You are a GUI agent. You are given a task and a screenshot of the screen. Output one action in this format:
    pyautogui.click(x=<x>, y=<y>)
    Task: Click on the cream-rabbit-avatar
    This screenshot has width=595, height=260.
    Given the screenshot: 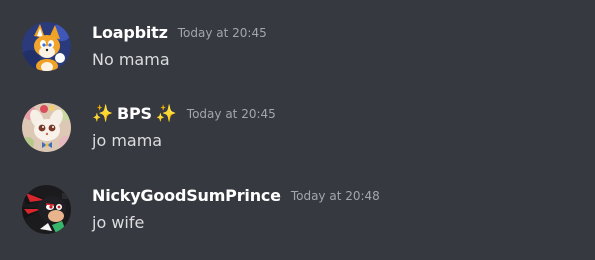 What is the action you would take?
    pyautogui.click(x=46, y=127)
    